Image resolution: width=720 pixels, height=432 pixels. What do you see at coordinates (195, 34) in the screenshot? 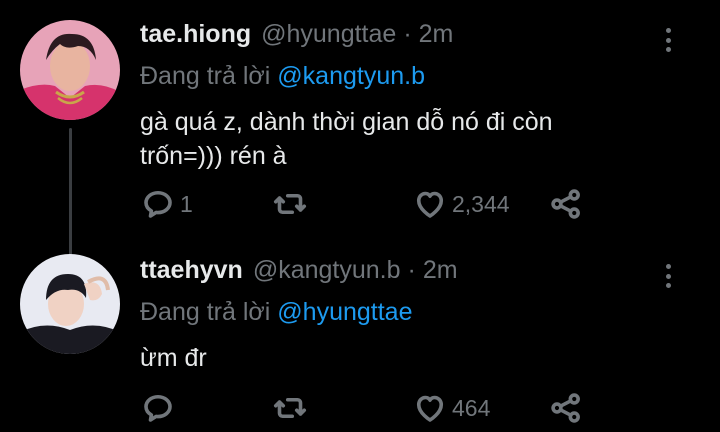
I see `display-name: tae.hiong` at bounding box center [195, 34].